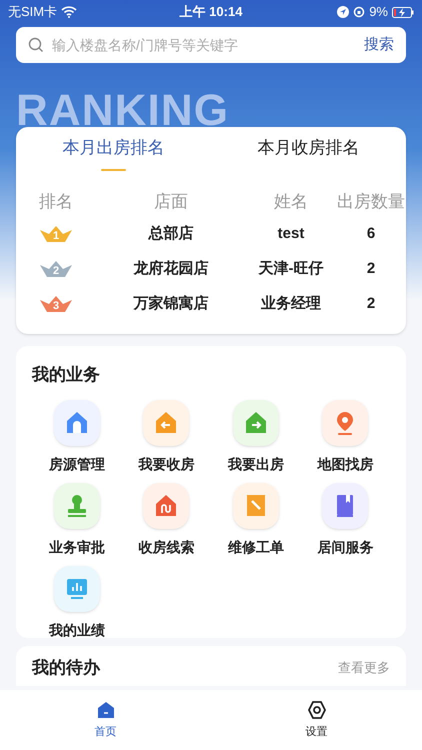  Describe the element at coordinates (211, 12) in the screenshot. I see `time-text: 上午 10:14` at that location.